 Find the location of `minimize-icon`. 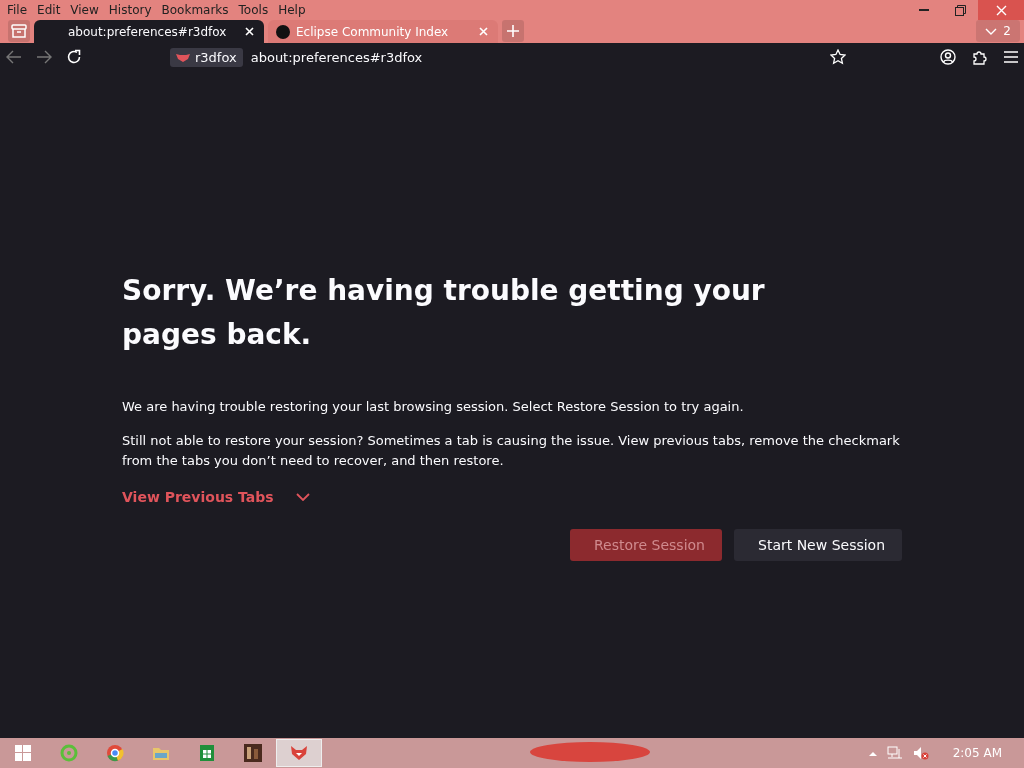

minimize-icon is located at coordinates (924, 10).